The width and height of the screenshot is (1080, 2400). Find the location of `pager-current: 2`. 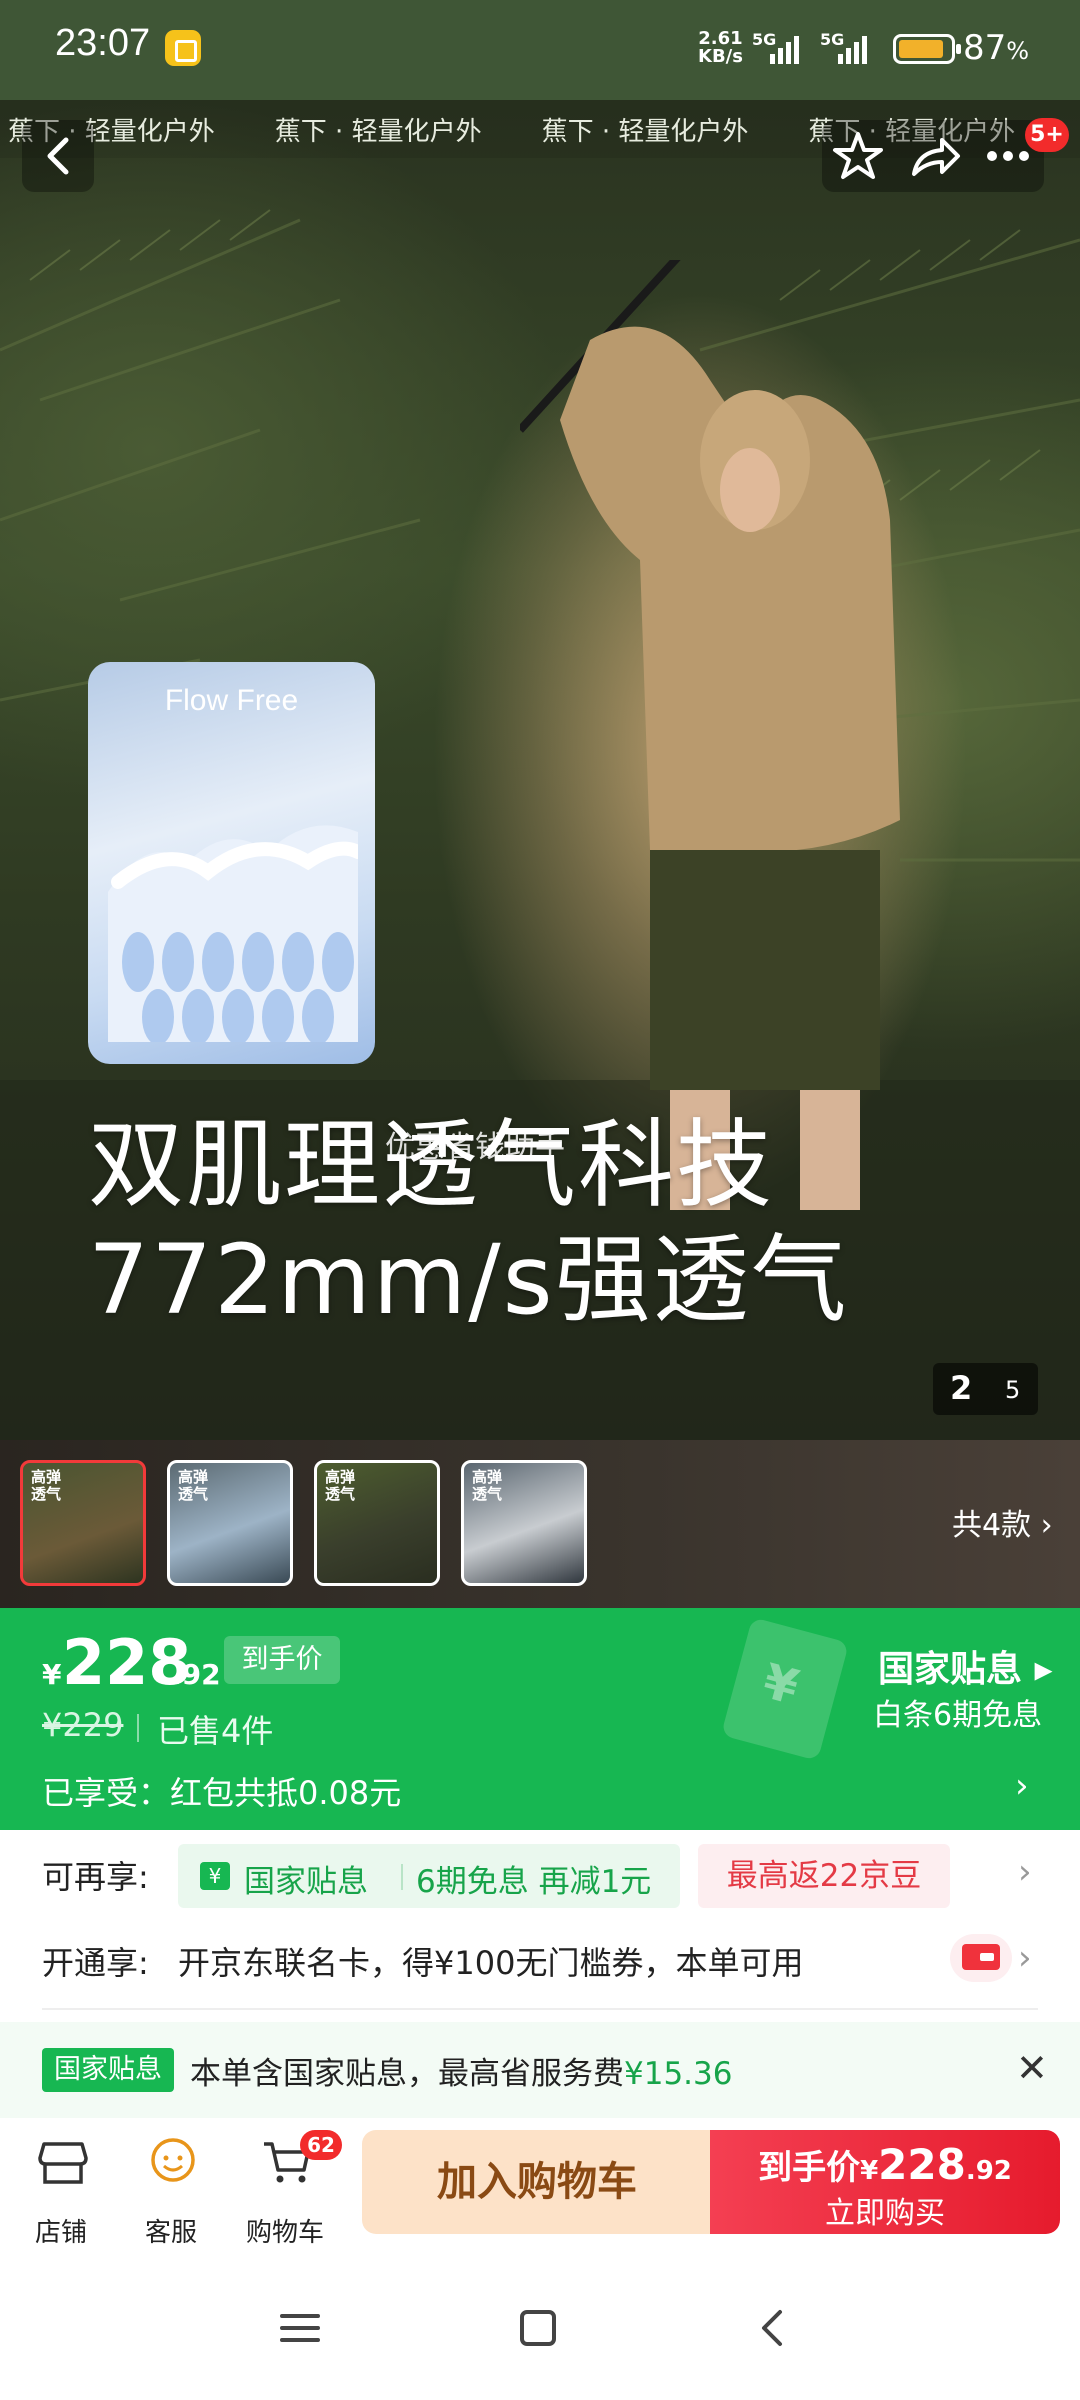

pager-current: 2 is located at coordinates (961, 1388).